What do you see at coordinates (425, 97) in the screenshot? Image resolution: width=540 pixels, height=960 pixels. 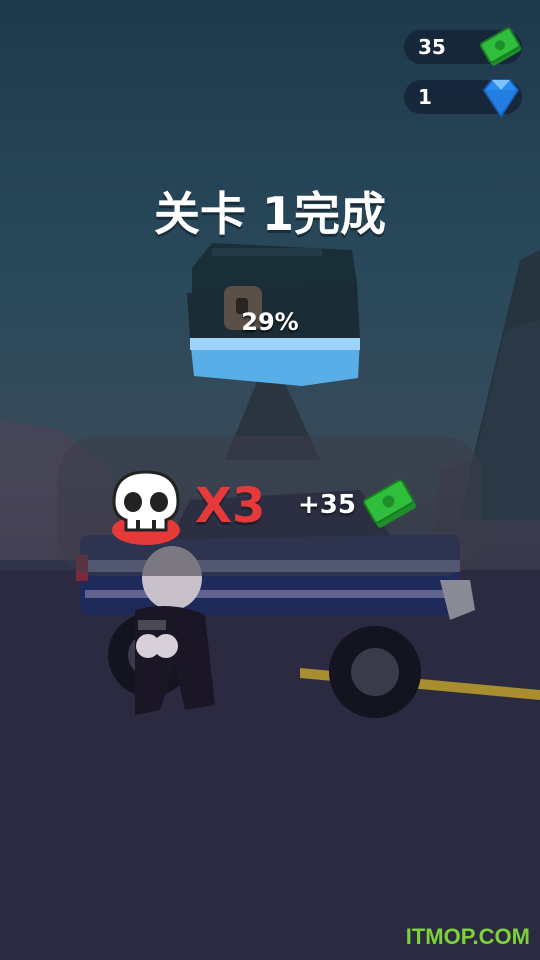 I see `gem-count: 1` at bounding box center [425, 97].